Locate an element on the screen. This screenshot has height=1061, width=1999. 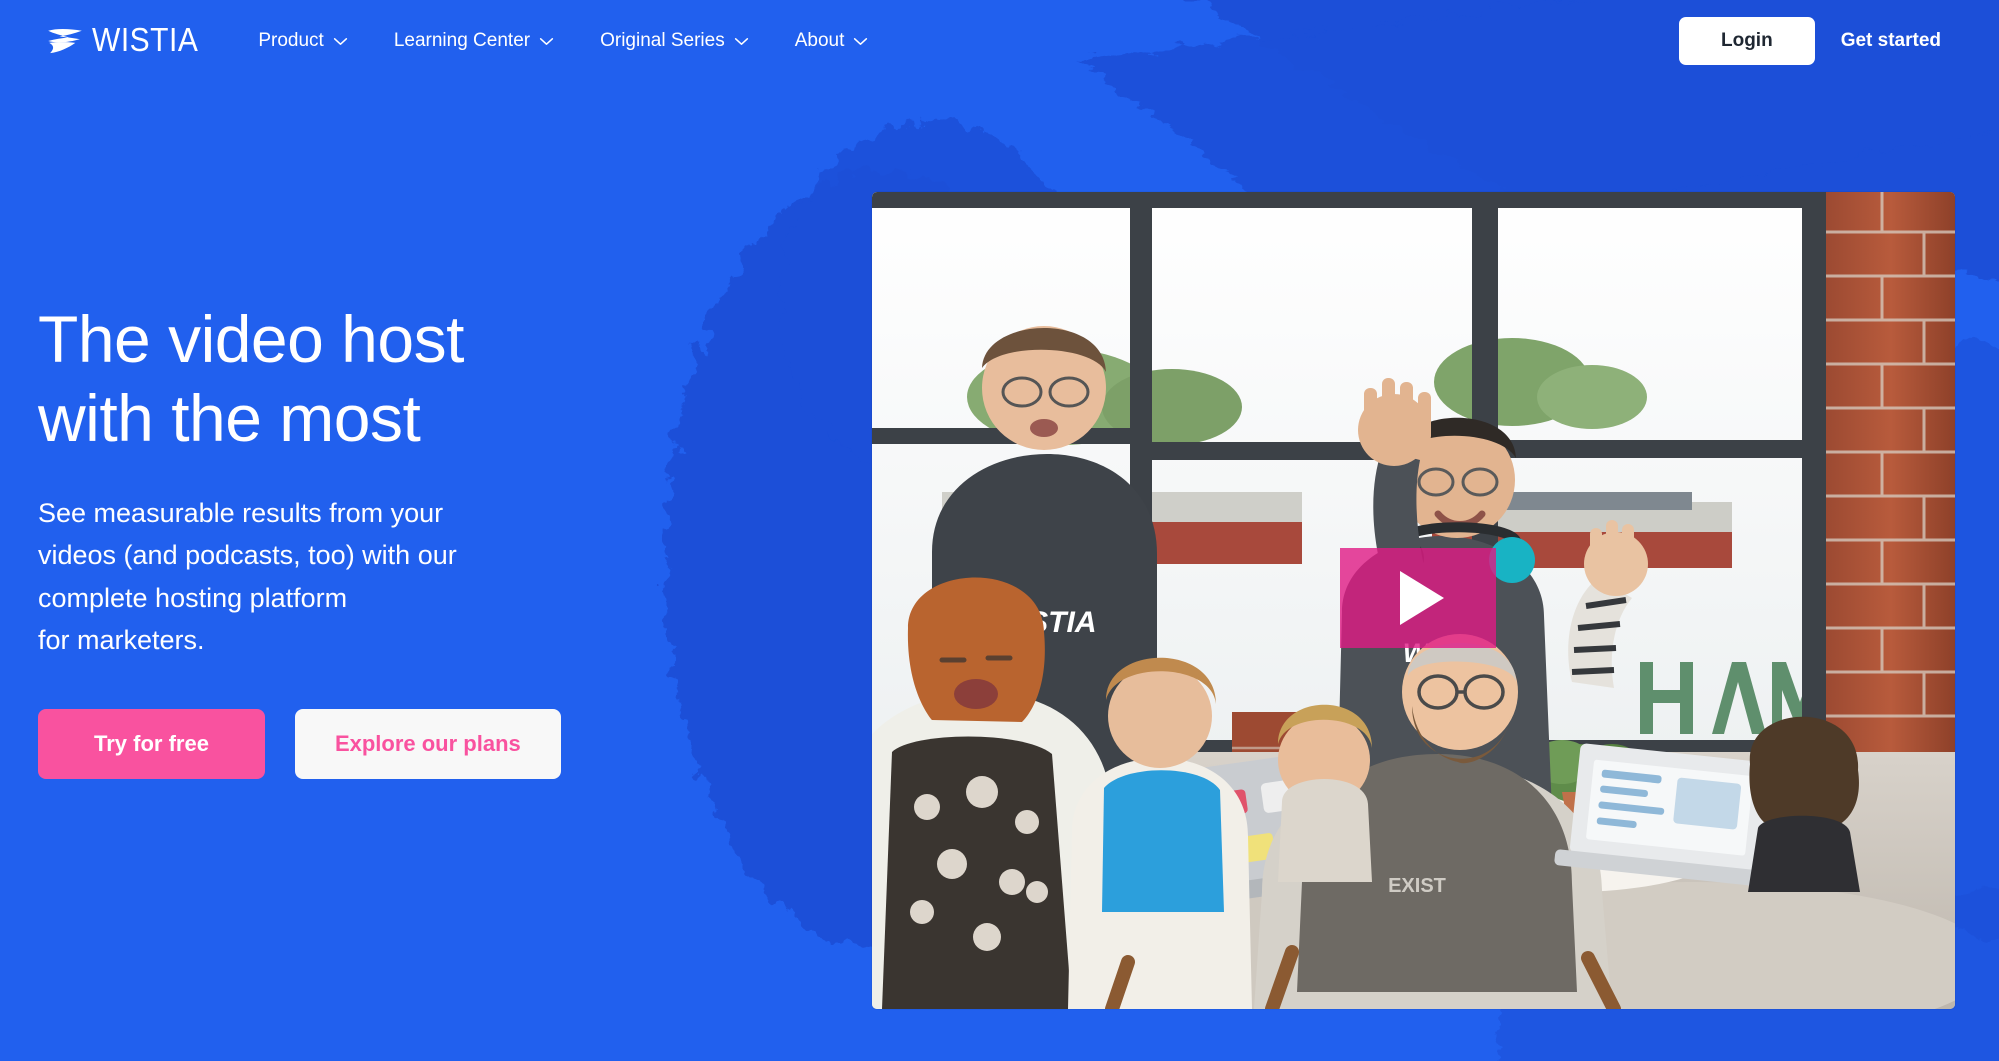
try-for-free-button: Try for free is located at coordinates (151, 744).